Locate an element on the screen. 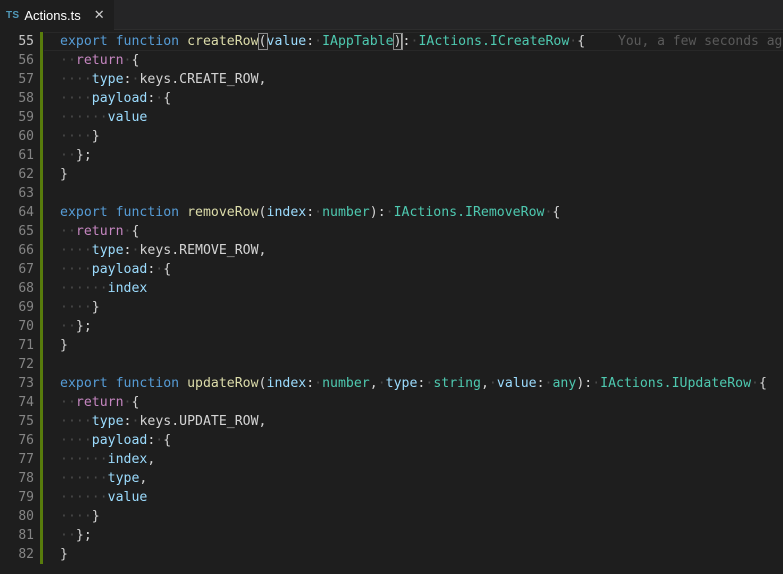 Image resolution: width=783 pixels, height=574 pixels. code-line: 81 ··}; is located at coordinates (391, 535).